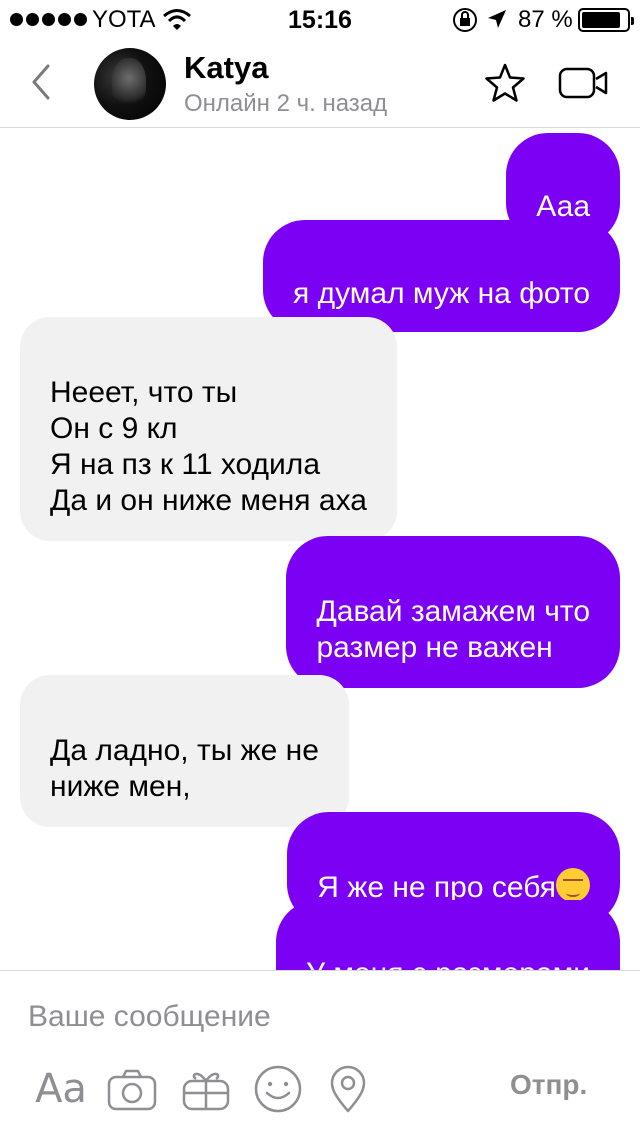 The height and width of the screenshot is (1136, 640). What do you see at coordinates (448, 963) in the screenshot?
I see `message-text: У меня с размерами` at bounding box center [448, 963].